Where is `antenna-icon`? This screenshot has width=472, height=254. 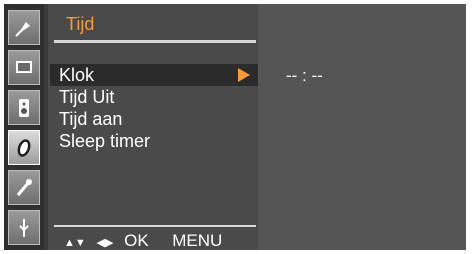
antenna-icon is located at coordinates (24, 27).